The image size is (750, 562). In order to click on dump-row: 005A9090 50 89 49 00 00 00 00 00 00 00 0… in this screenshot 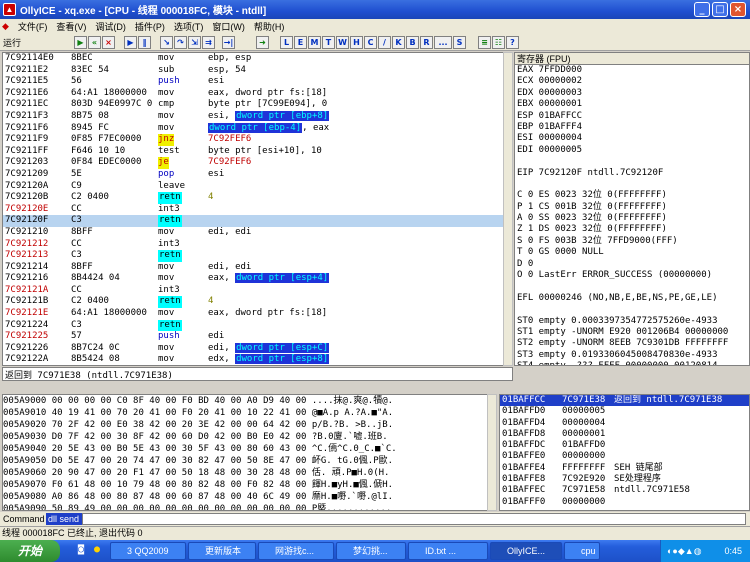, I will do `click(249, 506)`.